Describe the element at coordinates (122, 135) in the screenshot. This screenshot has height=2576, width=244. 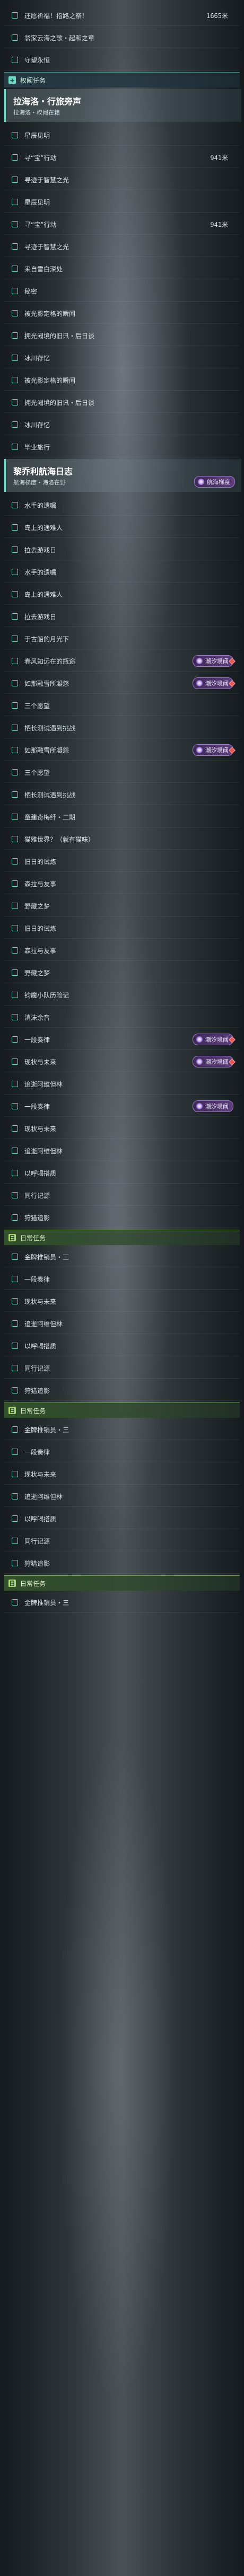
I see `quest-row: 星辰见明` at that location.